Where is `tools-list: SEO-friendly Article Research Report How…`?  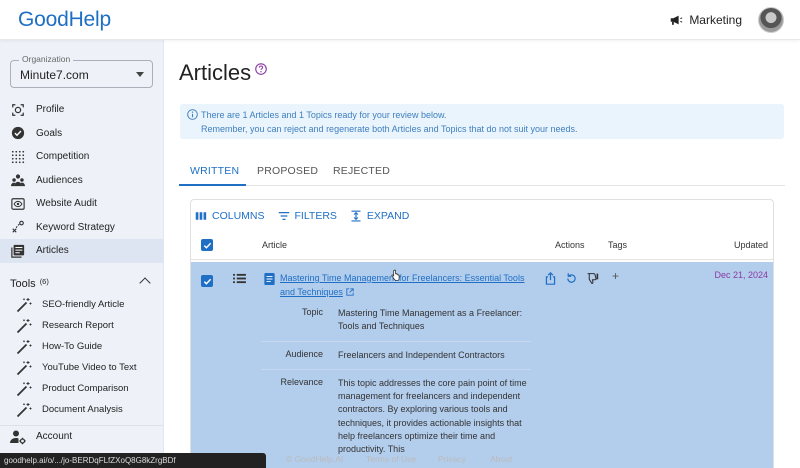
tools-list: SEO-friendly Article Research Report How… is located at coordinates (81, 357).